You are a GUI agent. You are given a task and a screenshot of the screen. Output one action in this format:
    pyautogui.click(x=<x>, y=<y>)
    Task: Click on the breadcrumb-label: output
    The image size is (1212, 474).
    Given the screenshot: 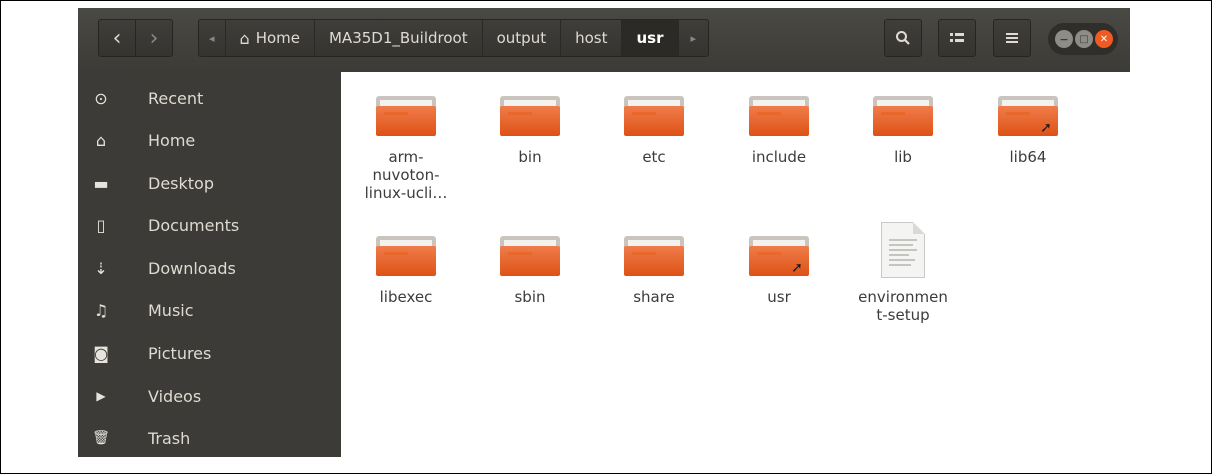 What is the action you would take?
    pyautogui.click(x=521, y=38)
    